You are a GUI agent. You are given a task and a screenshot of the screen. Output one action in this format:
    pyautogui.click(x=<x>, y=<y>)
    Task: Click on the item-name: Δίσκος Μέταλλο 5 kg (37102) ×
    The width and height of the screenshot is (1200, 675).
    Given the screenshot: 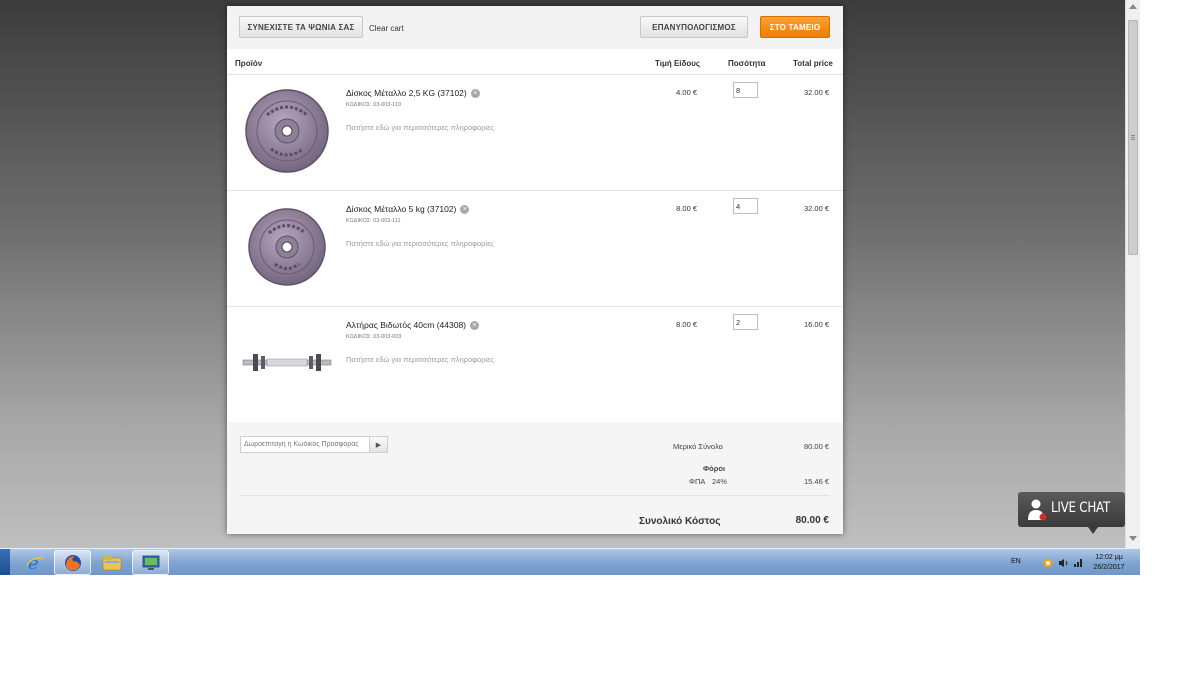 What is the action you would take?
    pyautogui.click(x=408, y=209)
    